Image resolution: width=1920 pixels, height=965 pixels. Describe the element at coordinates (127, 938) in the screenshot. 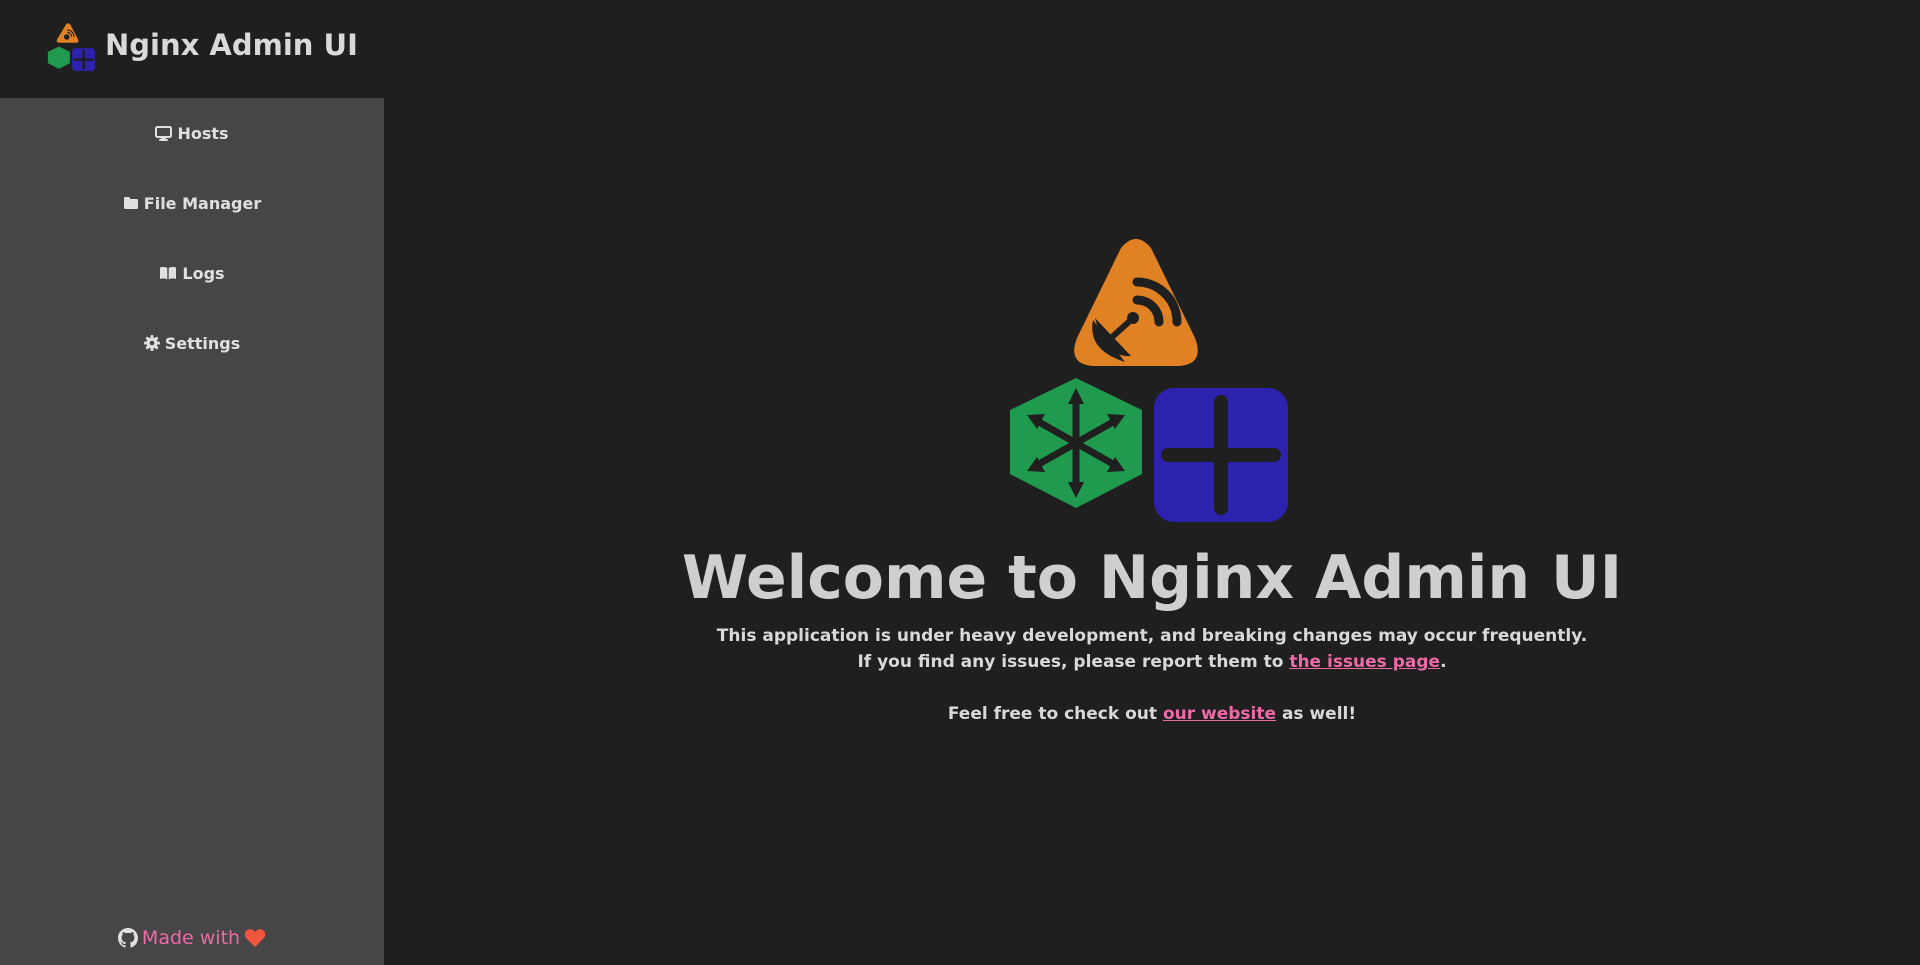

I see `github-icon` at that location.